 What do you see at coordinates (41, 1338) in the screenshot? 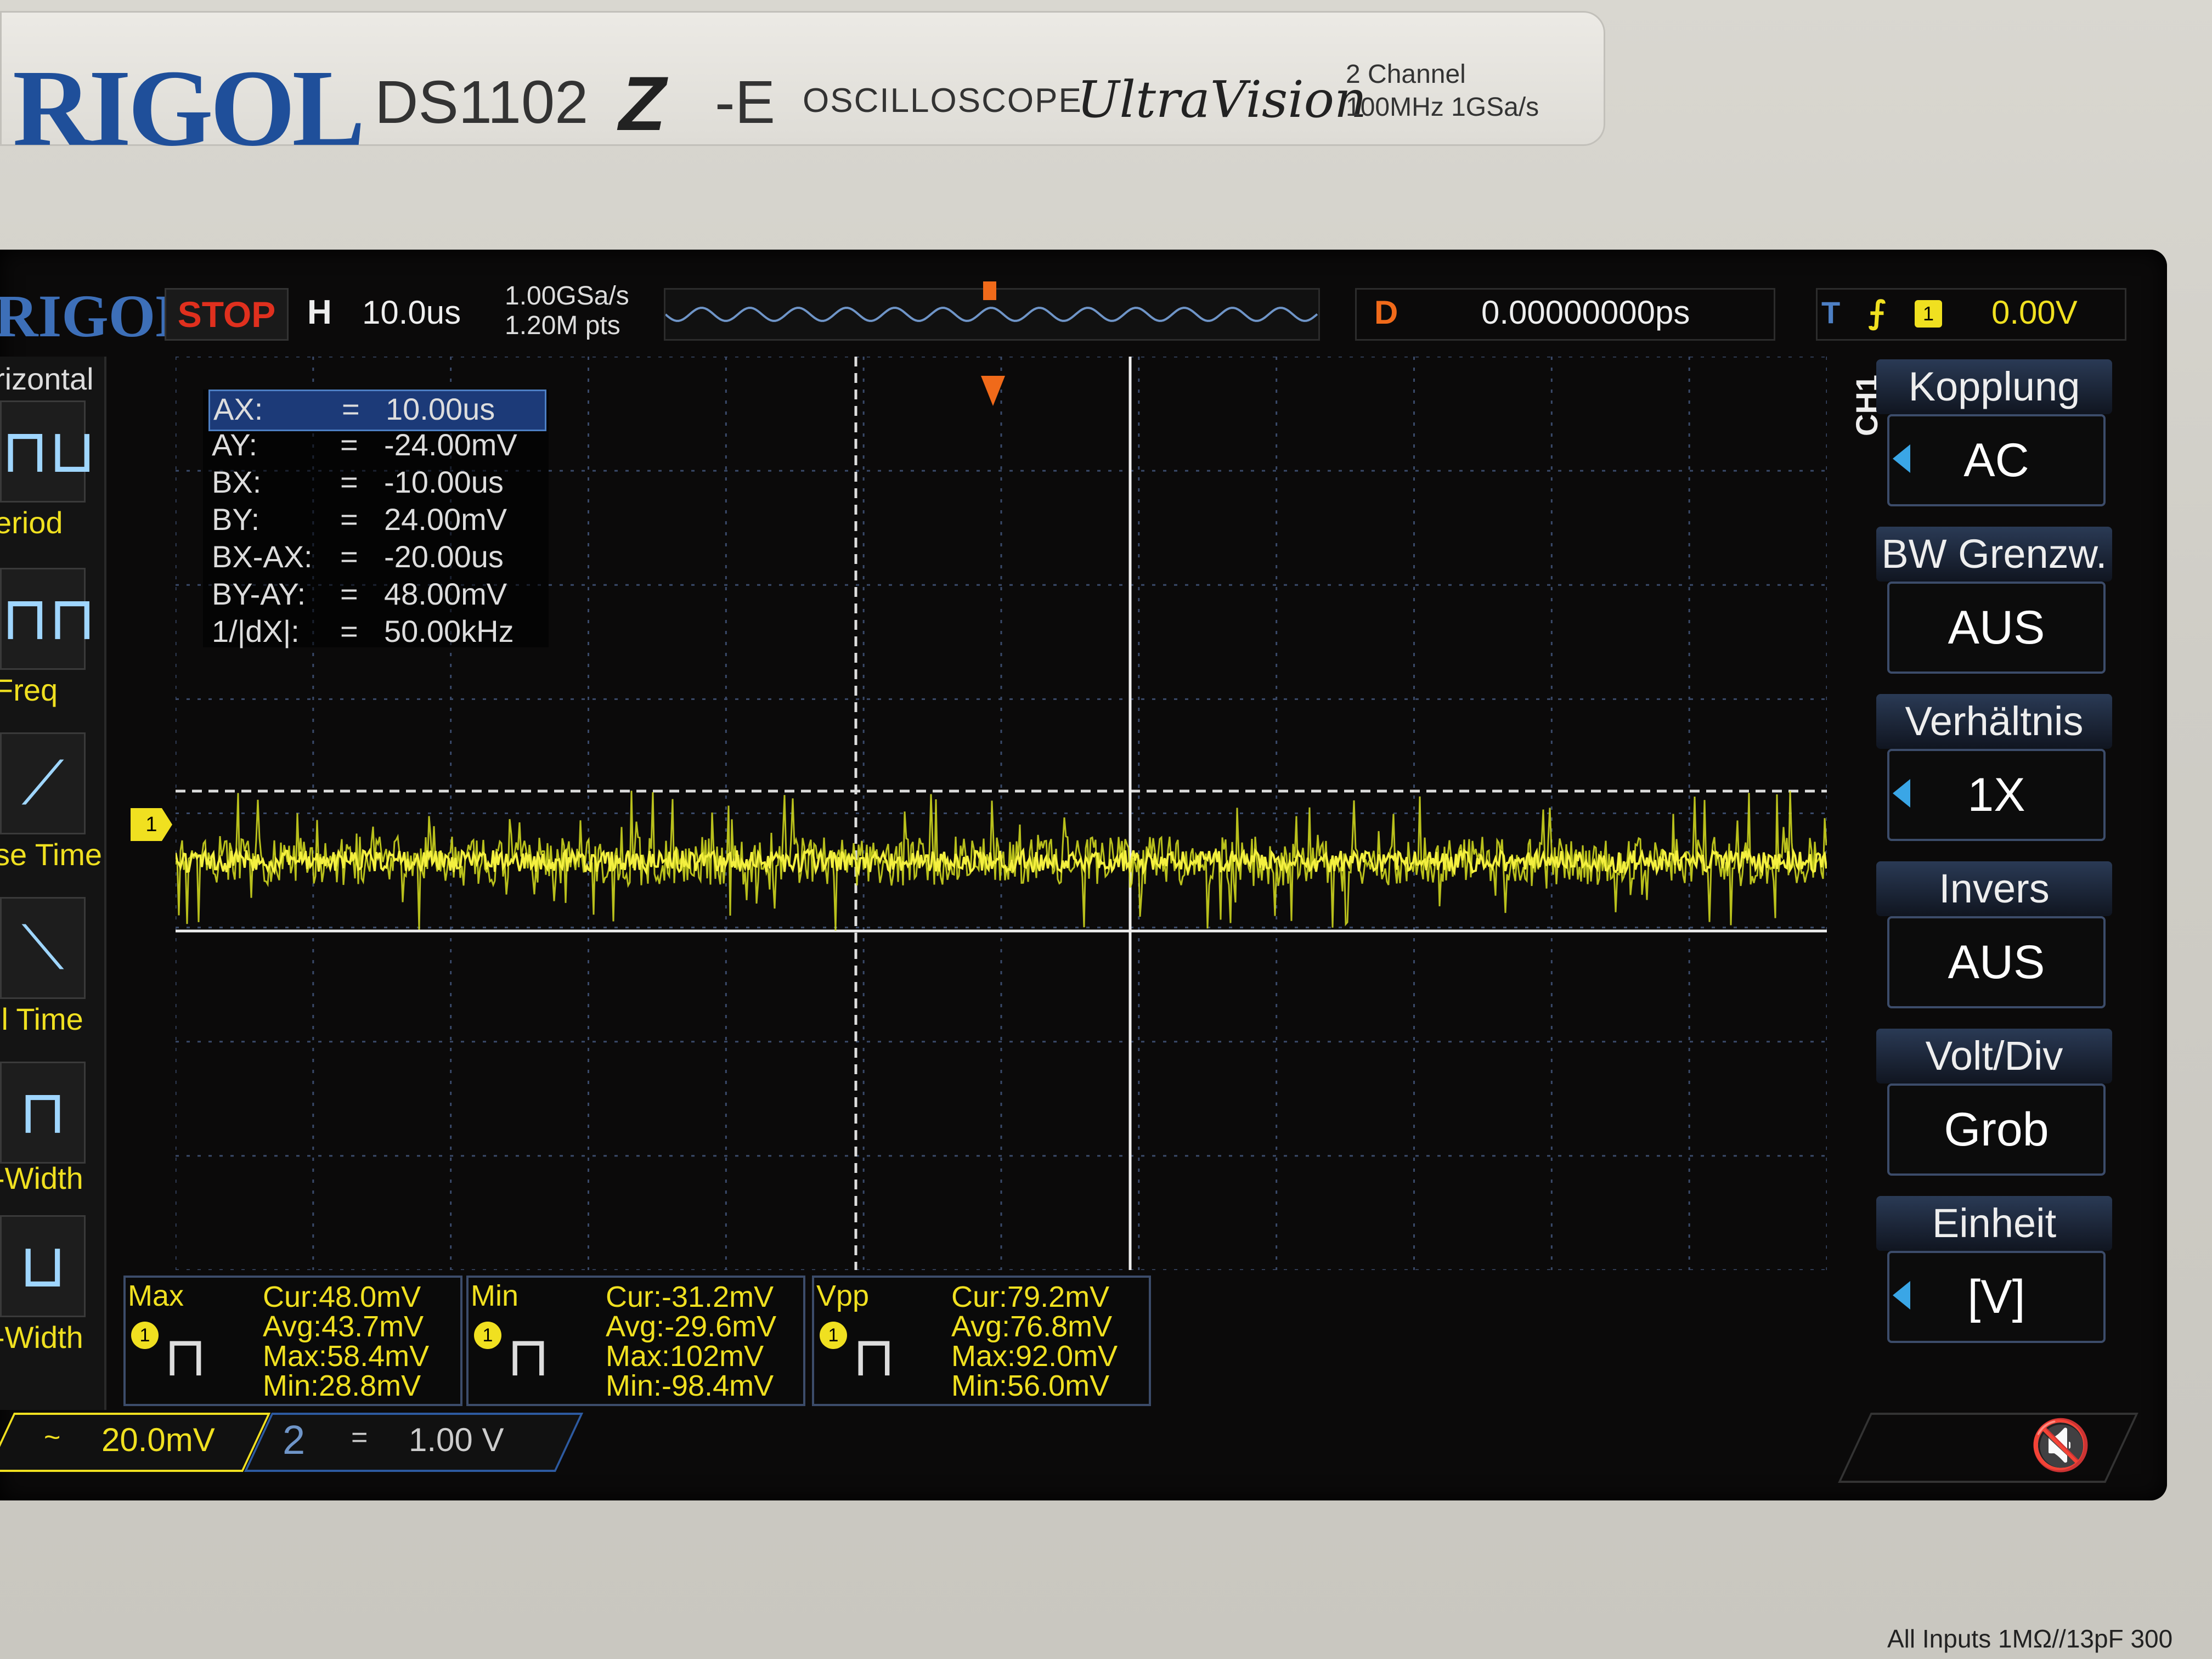
I see `measure-label-nwidth: -Width` at bounding box center [41, 1338].